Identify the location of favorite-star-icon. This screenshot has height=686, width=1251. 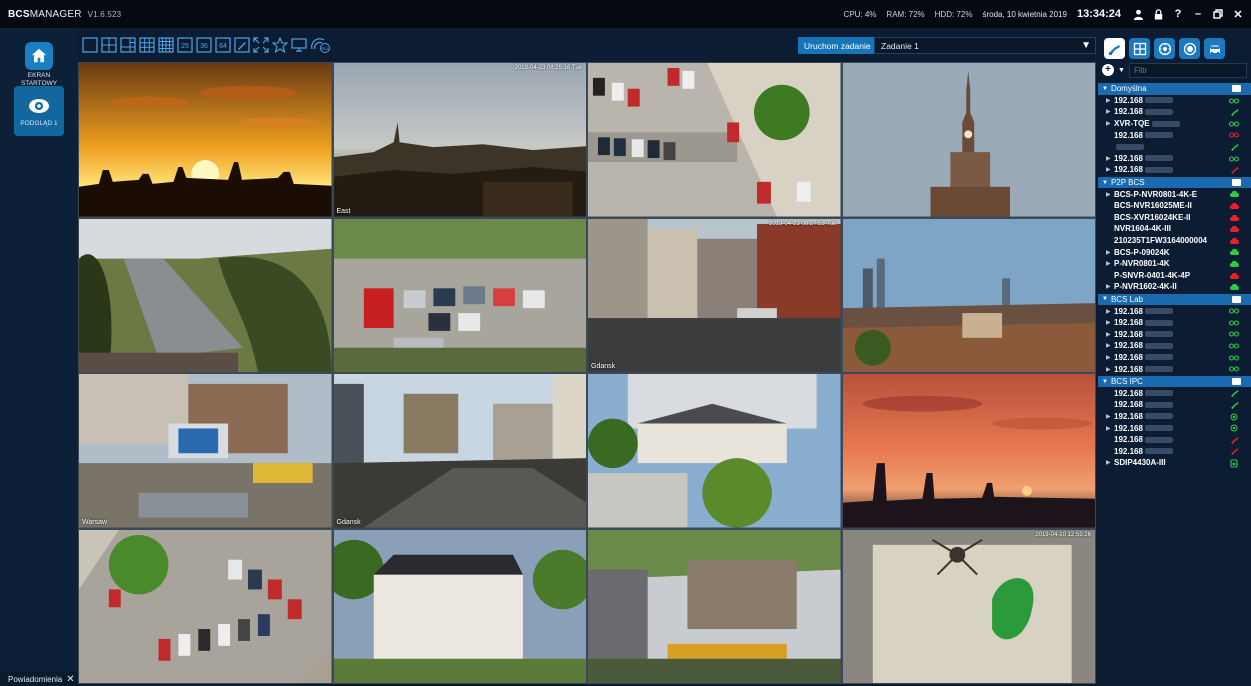
(280, 45).